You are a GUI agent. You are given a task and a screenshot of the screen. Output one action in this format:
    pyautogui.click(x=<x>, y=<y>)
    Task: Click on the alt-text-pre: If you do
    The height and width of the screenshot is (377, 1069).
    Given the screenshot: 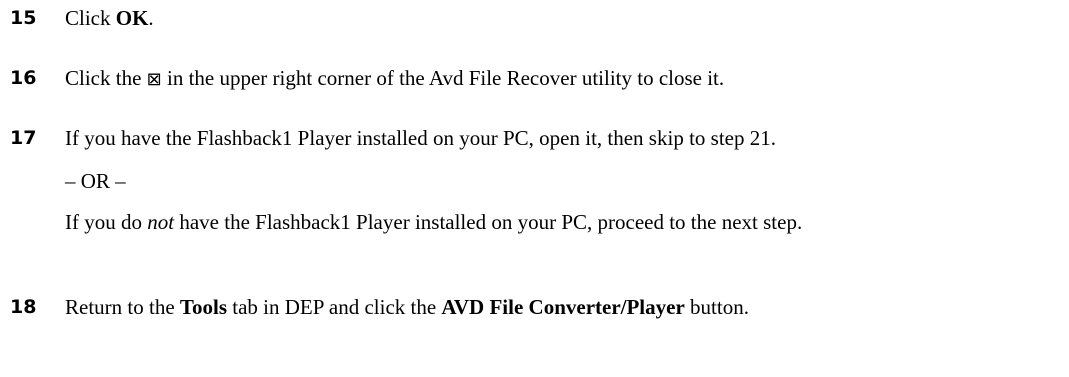 What is the action you would take?
    pyautogui.click(x=106, y=222)
    